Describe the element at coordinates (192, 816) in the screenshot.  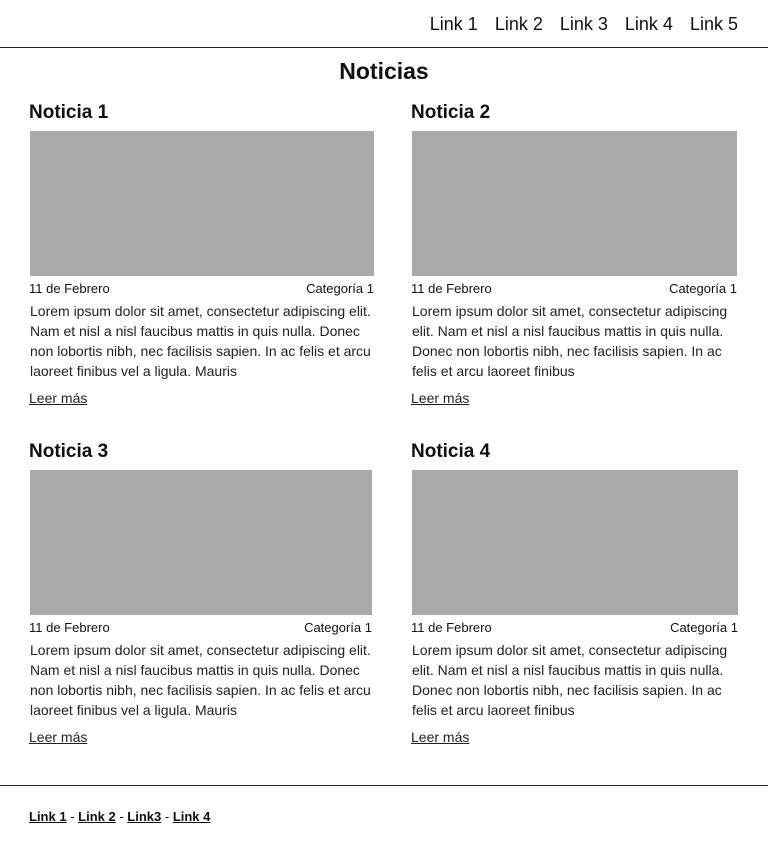
I see `footer-link-4: Link 4` at that location.